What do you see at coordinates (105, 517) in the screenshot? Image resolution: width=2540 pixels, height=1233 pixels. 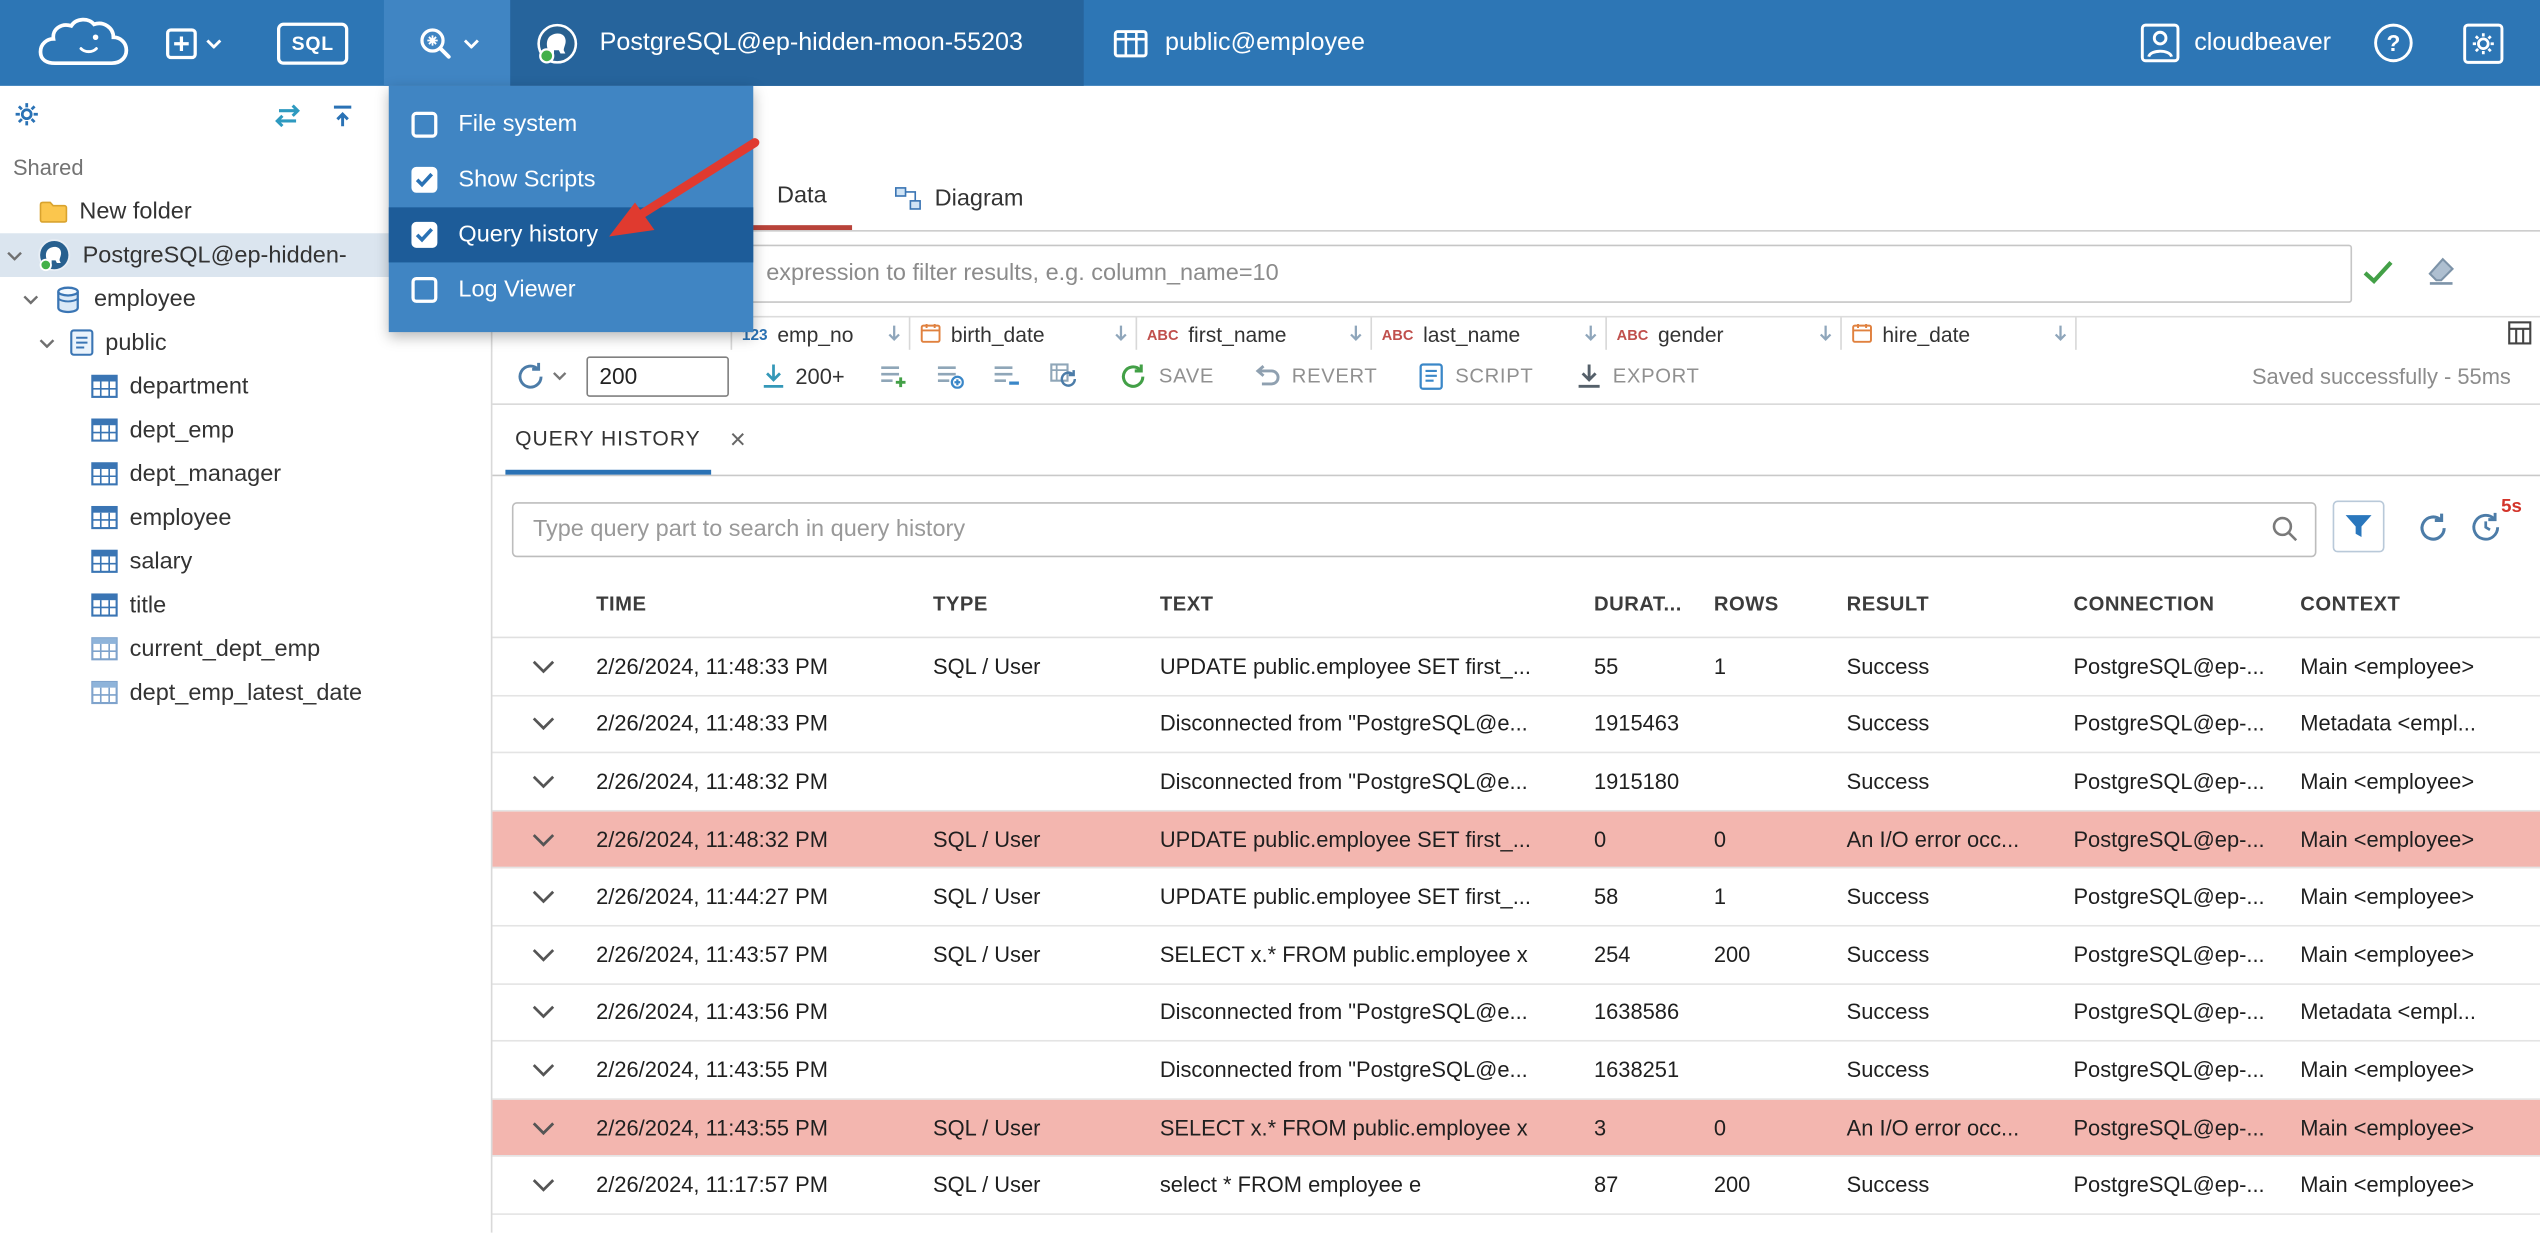 I see `table-icon` at bounding box center [105, 517].